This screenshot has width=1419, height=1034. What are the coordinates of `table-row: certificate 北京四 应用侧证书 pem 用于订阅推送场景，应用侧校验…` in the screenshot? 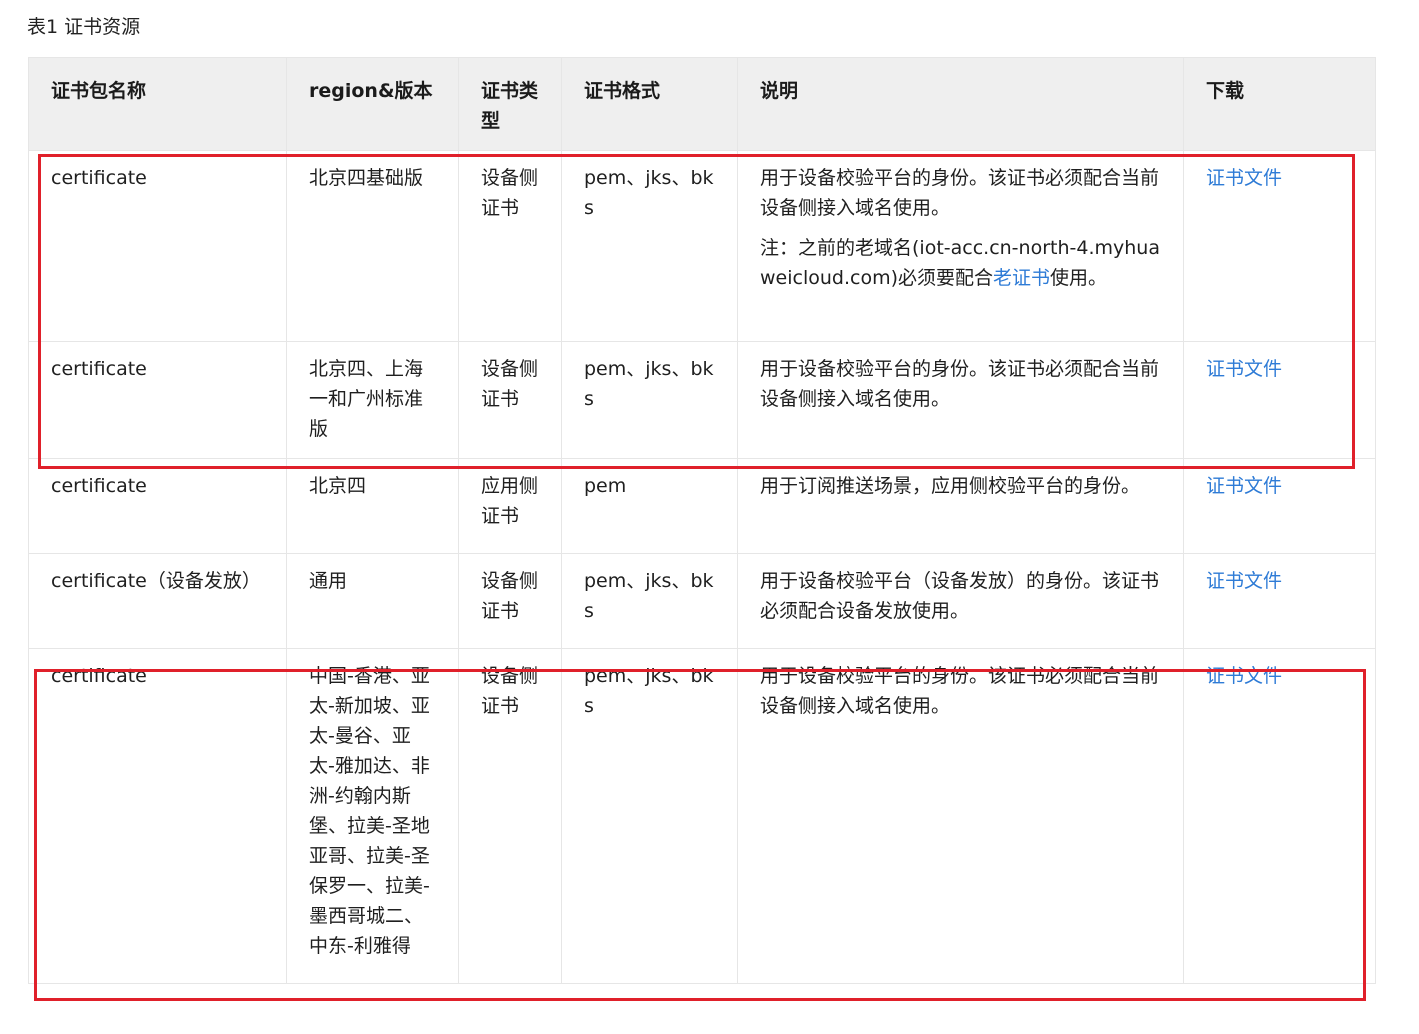 It's located at (702, 506).